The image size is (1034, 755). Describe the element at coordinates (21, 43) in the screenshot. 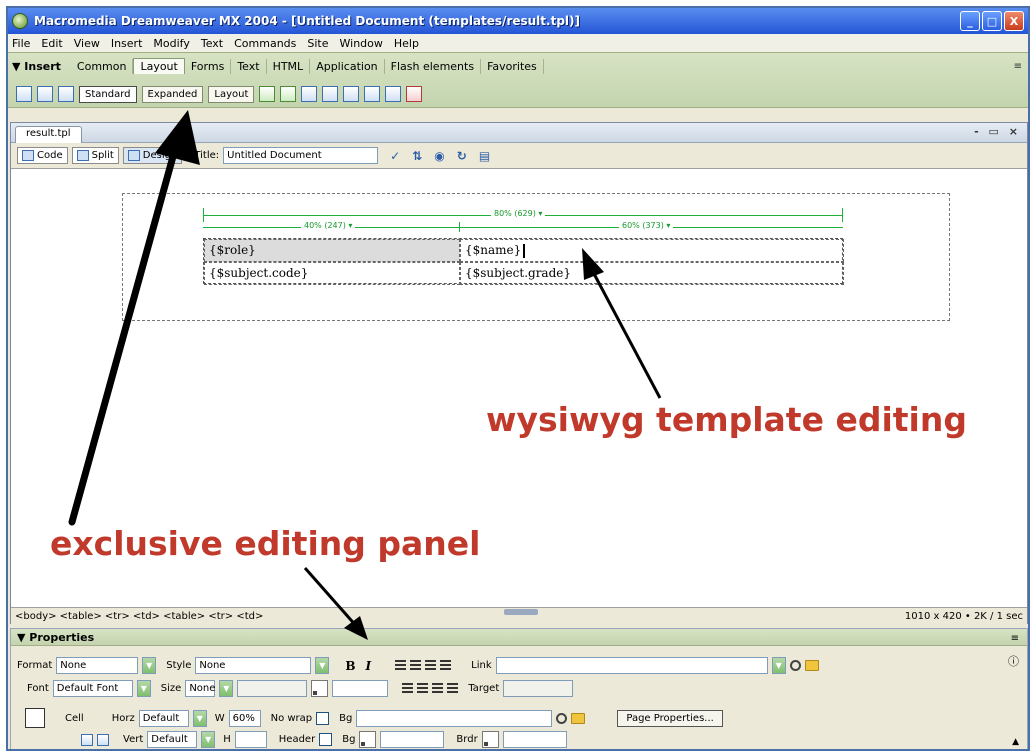

I see `menu-file: File` at that location.